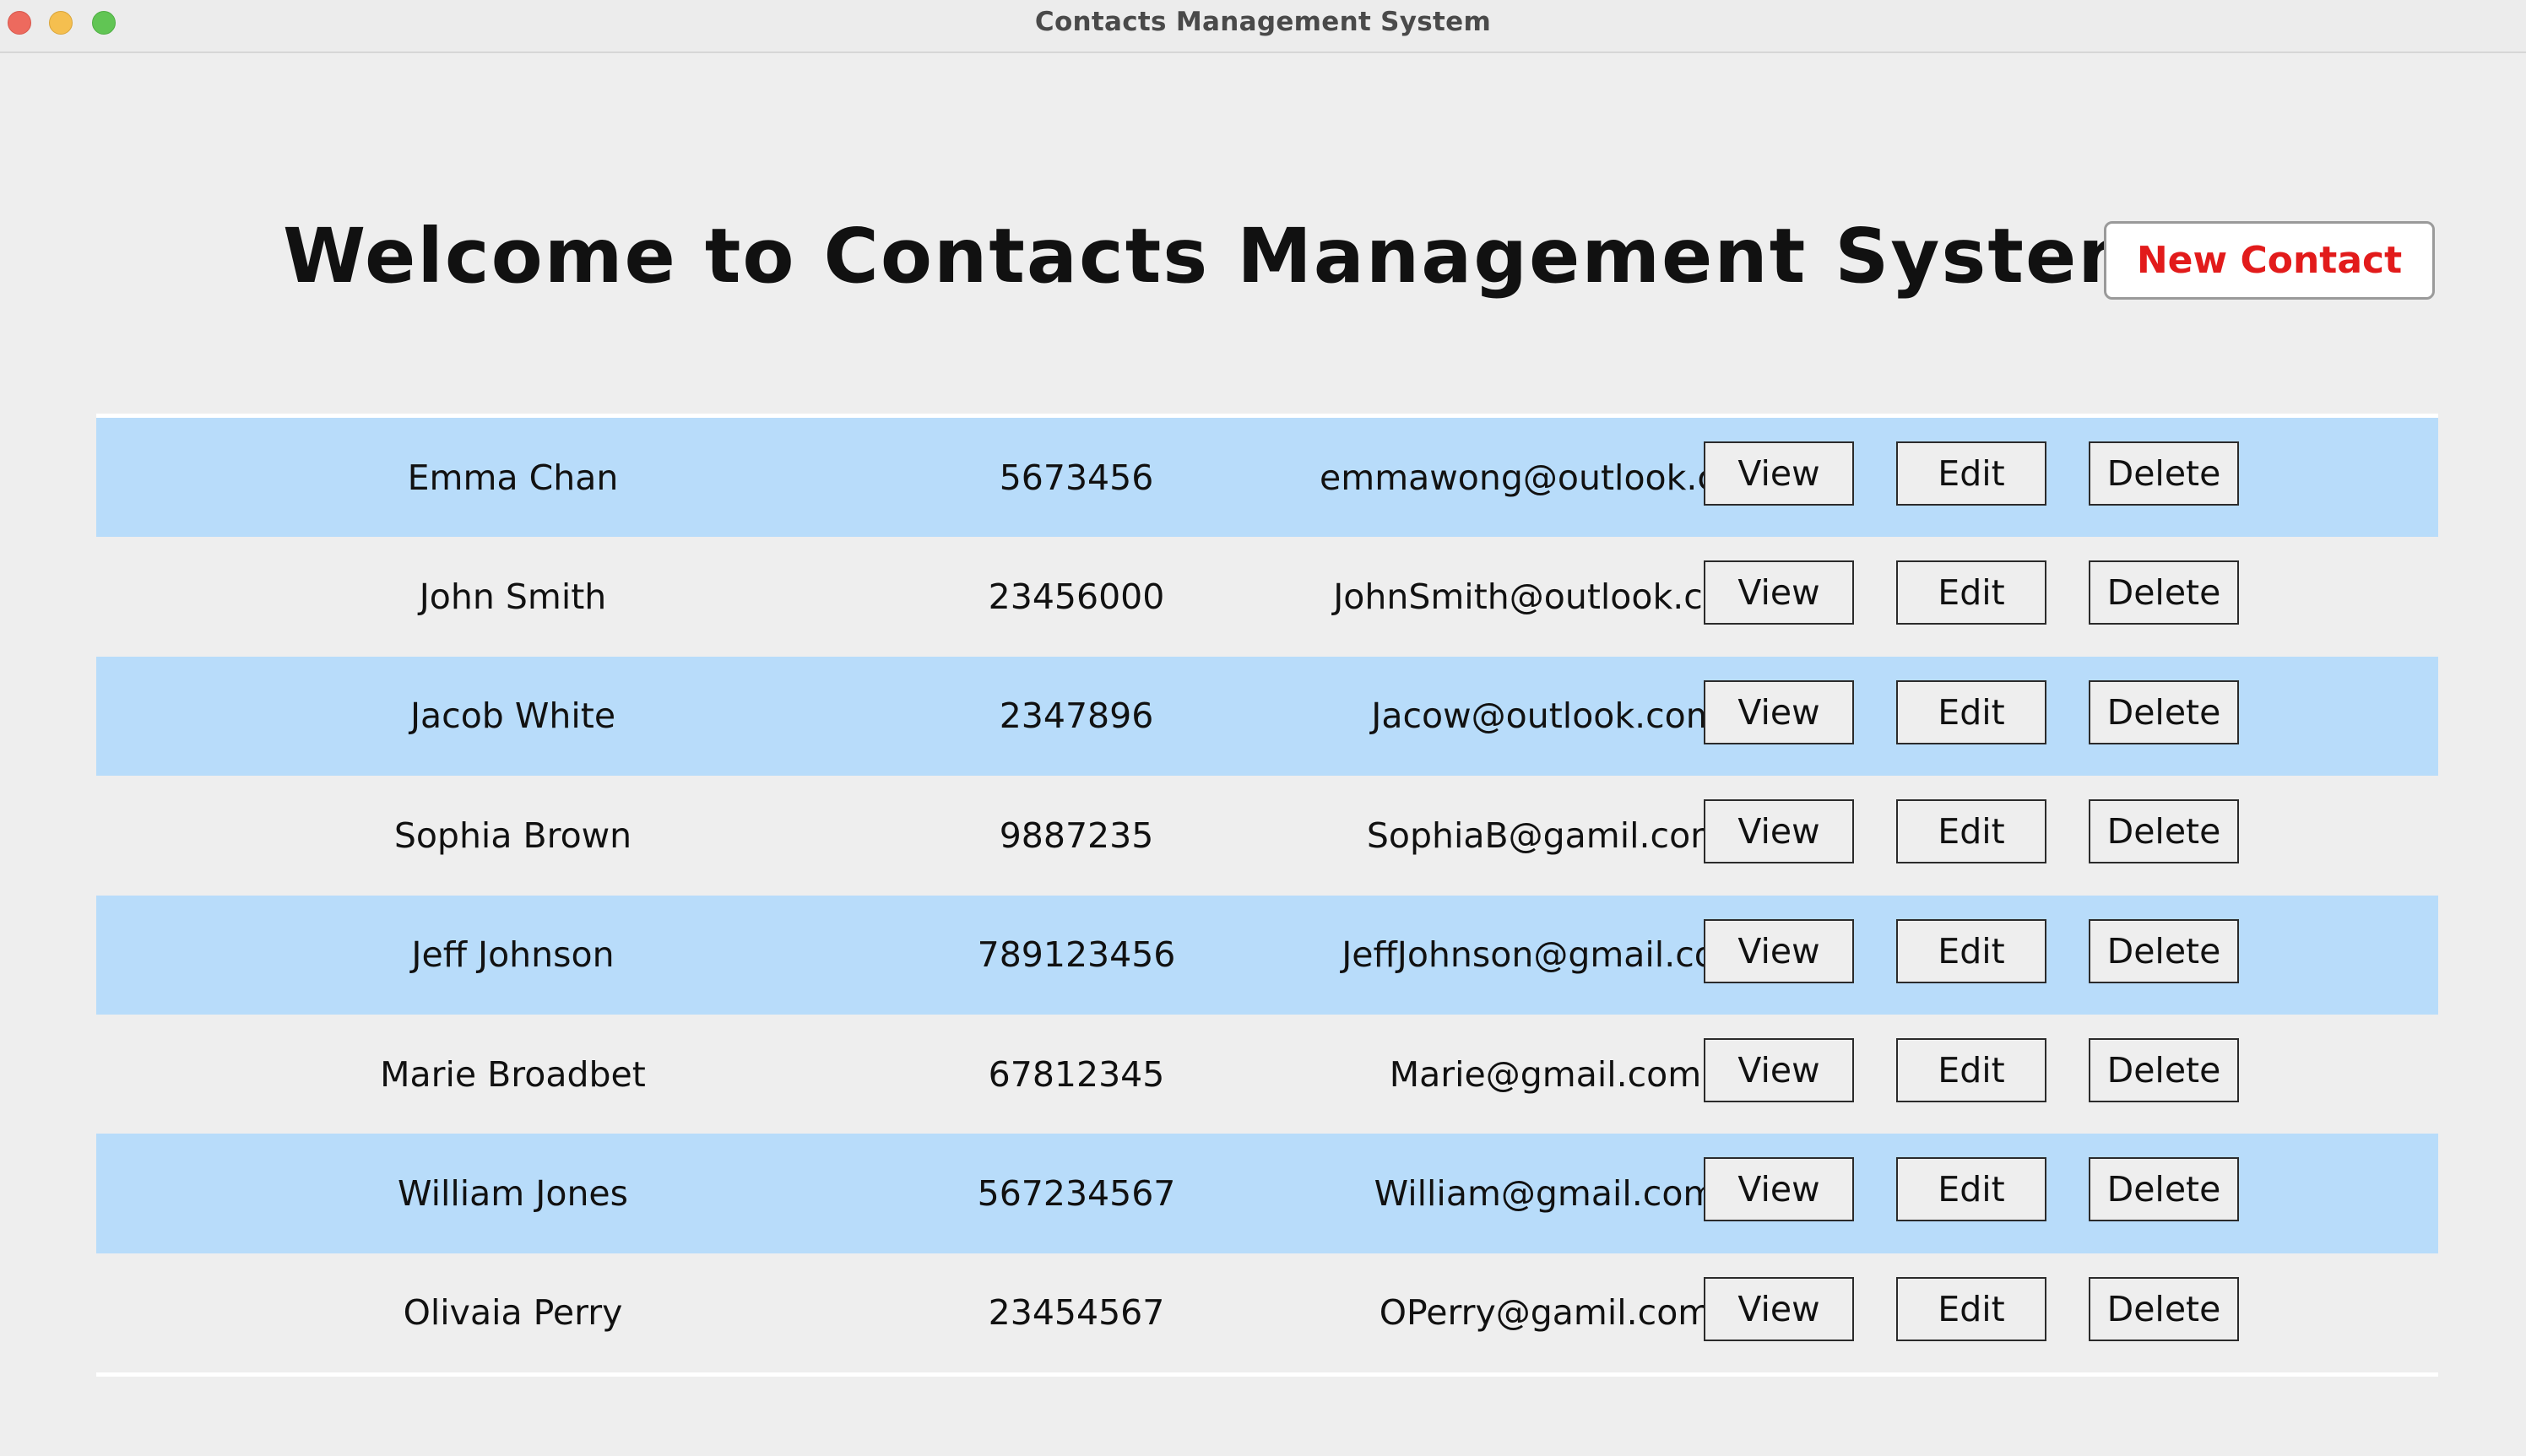 This screenshot has width=2526, height=1456. Describe the element at coordinates (513, 597) in the screenshot. I see `contact-name: John Smith` at that location.